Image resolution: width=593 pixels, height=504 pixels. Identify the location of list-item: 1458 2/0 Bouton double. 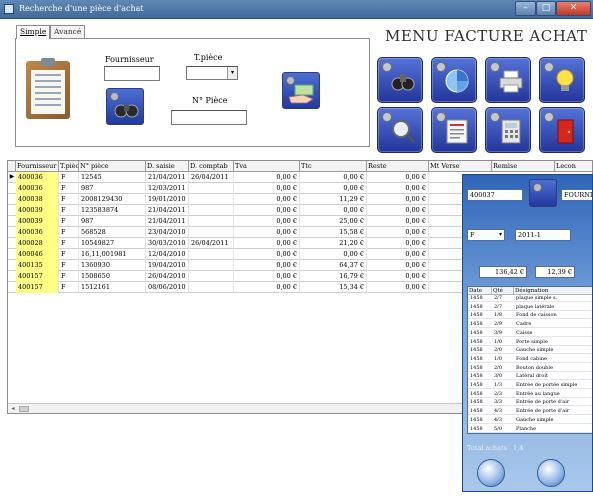
(530, 368).